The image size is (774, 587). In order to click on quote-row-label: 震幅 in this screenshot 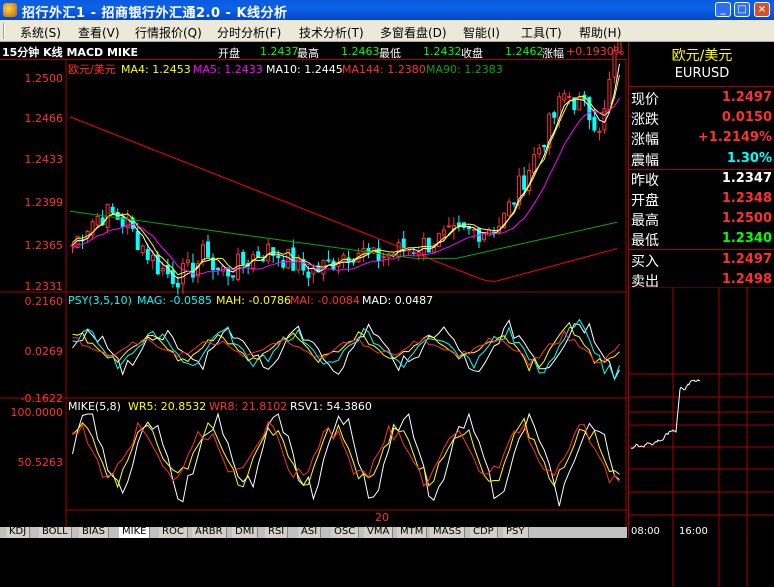, I will do `click(645, 160)`.